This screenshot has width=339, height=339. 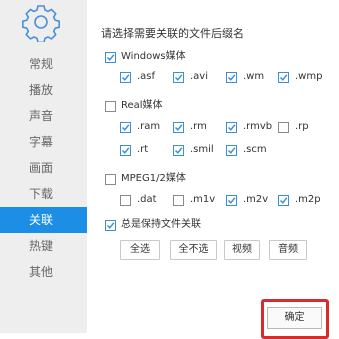 I want to click on ext-rp-checkbox, so click(x=283, y=127).